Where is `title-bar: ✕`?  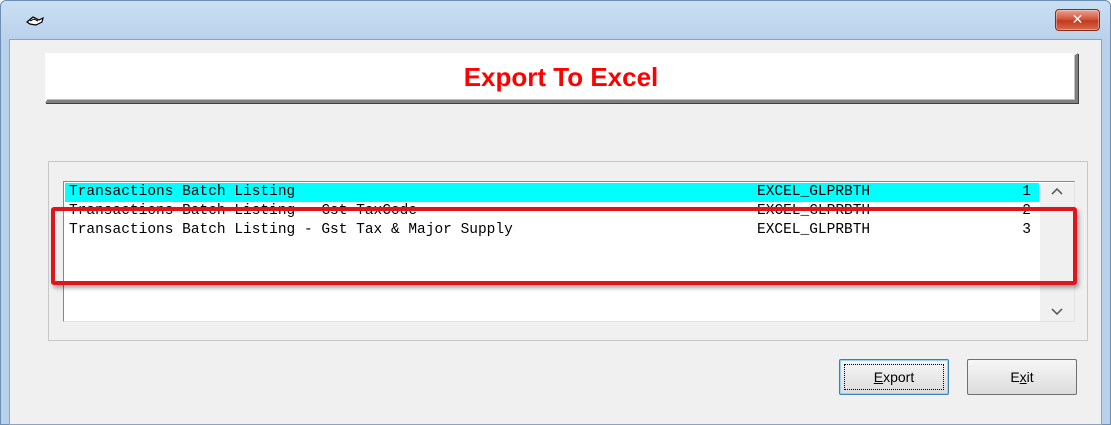
title-bar: ✕ is located at coordinates (555, 20).